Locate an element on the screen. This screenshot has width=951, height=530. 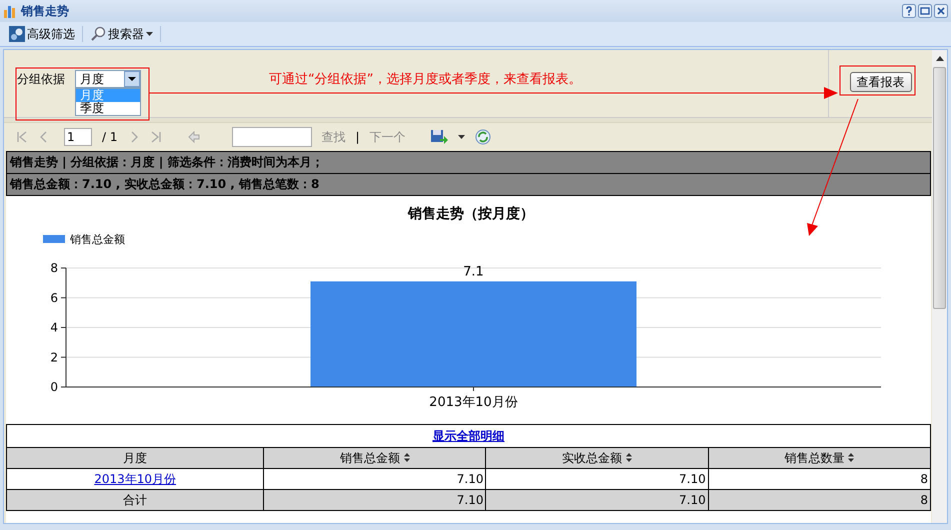
vertical-scrollbar is located at coordinates (939, 286).